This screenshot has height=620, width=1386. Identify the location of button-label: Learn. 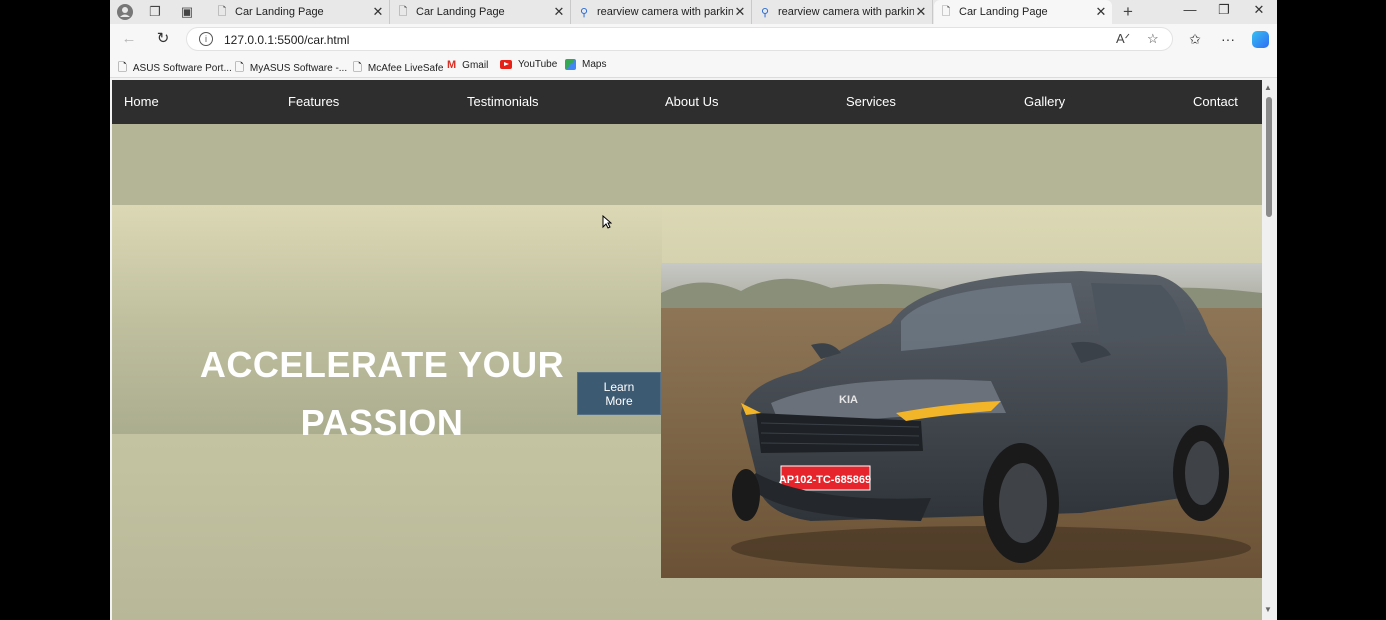
(619, 386).